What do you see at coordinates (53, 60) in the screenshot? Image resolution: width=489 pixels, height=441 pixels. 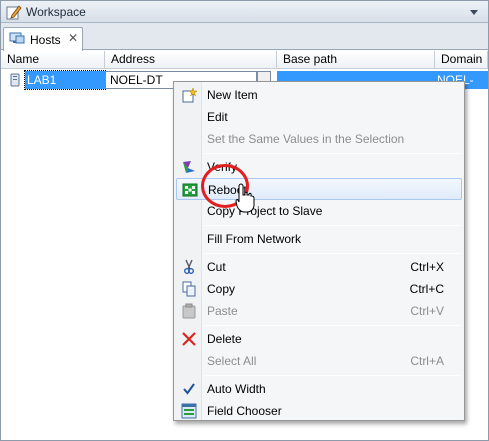 I see `column-header-name: Name` at bounding box center [53, 60].